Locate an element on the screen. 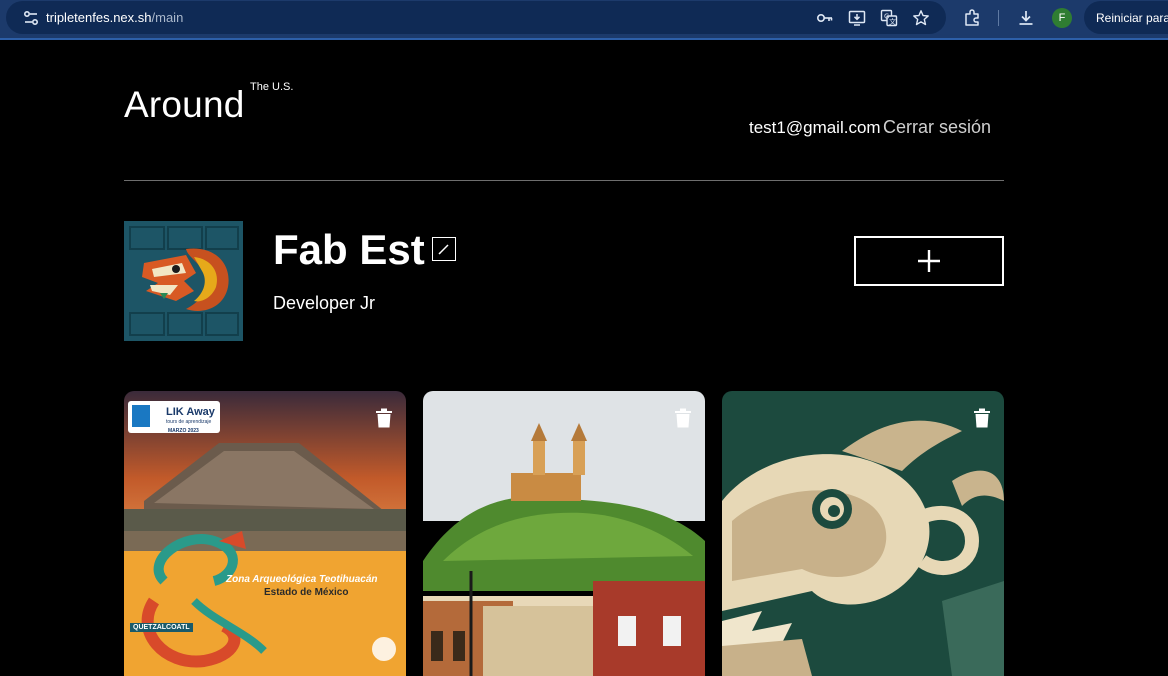 Image resolution: width=1168 pixels, height=676 pixels. profile-avatar is located at coordinates (183, 281).